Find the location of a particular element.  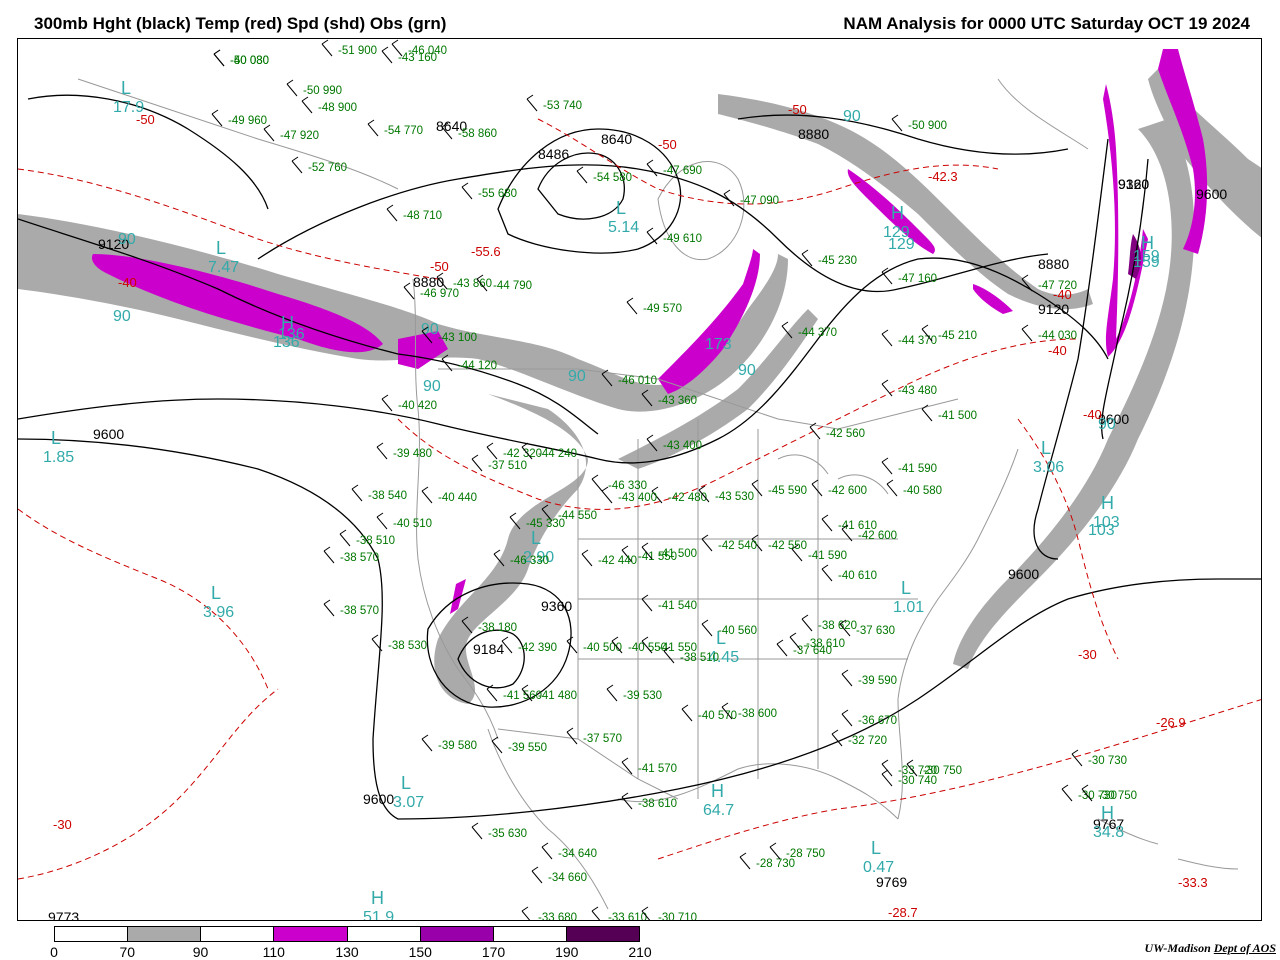

station-observation: -43 400 is located at coordinates (637, 498).